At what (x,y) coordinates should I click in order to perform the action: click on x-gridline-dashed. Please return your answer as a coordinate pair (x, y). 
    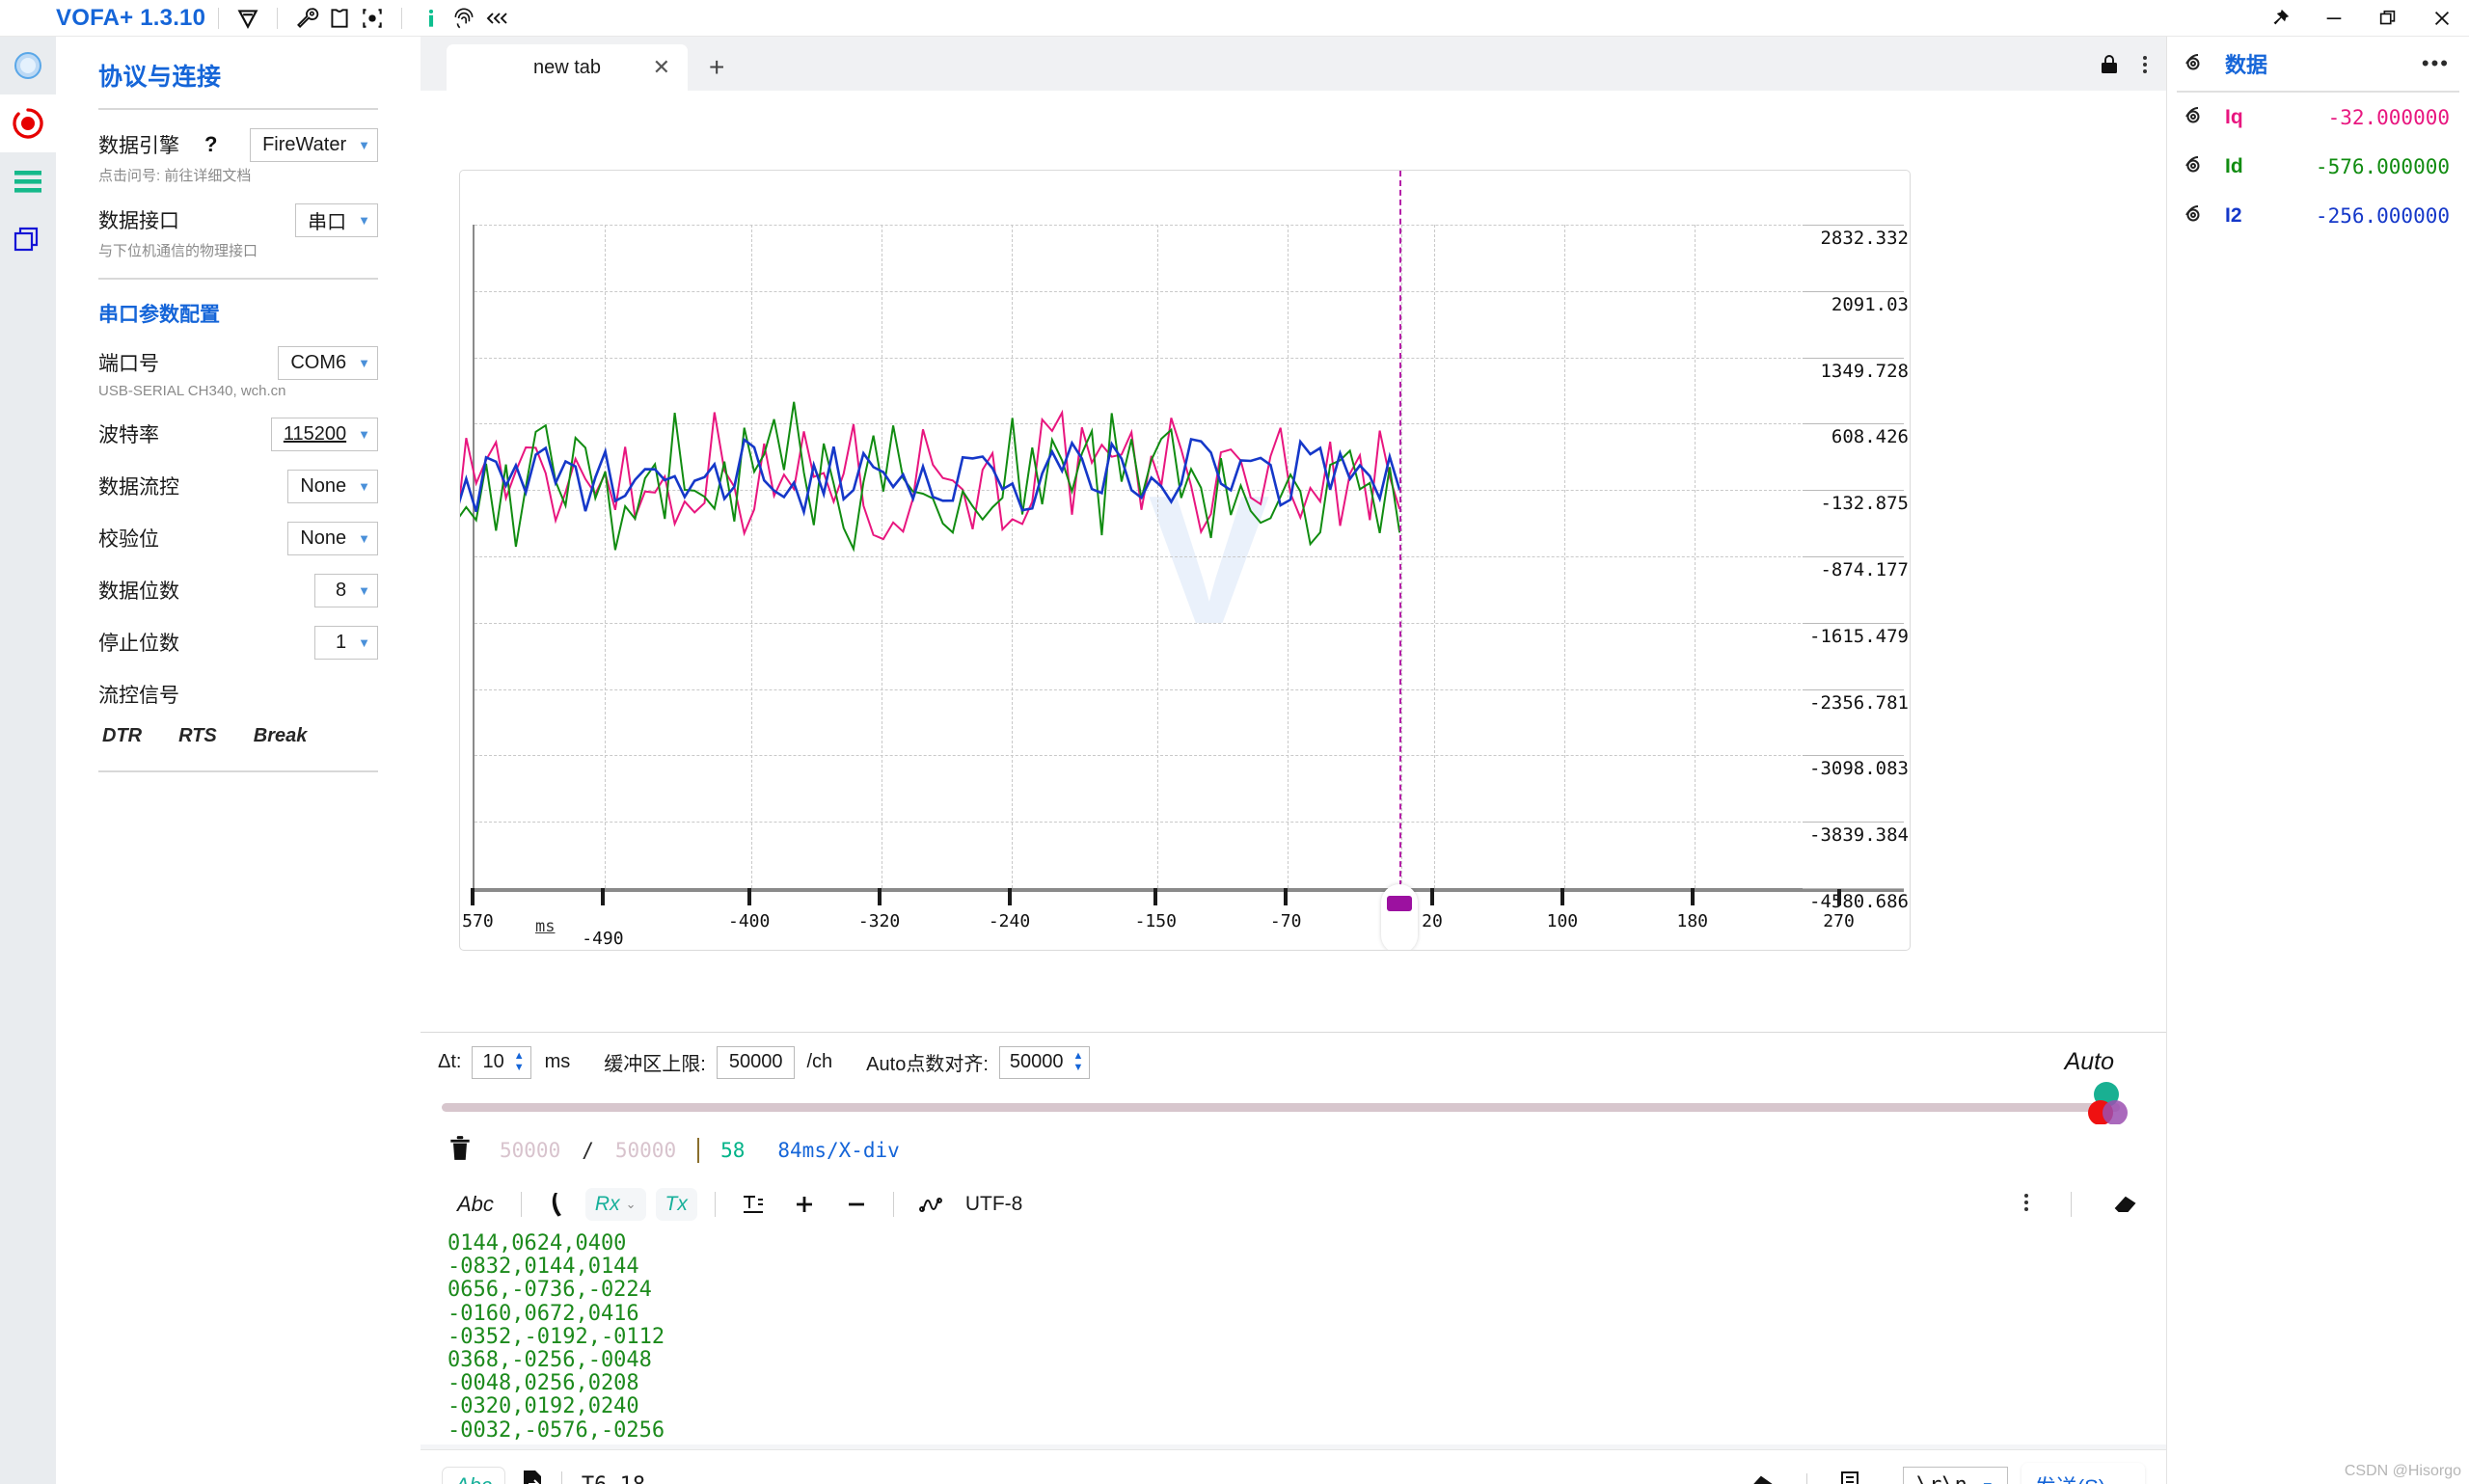
    Looking at the image, I should click on (1158, 556).